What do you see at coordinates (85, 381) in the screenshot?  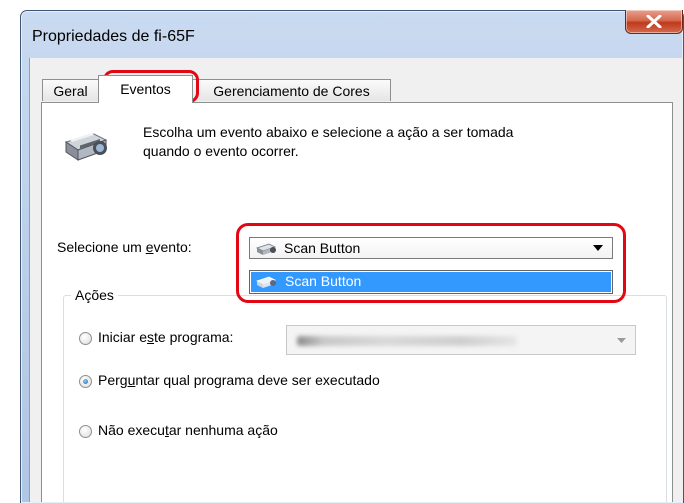 I see `ask-program-radio` at bounding box center [85, 381].